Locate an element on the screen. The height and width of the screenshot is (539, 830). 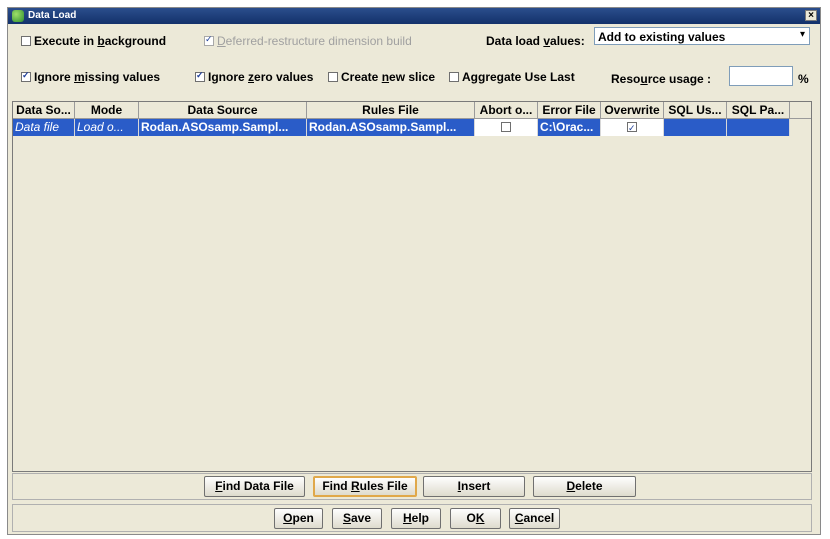
delete-button: Delete is located at coordinates (584, 486).